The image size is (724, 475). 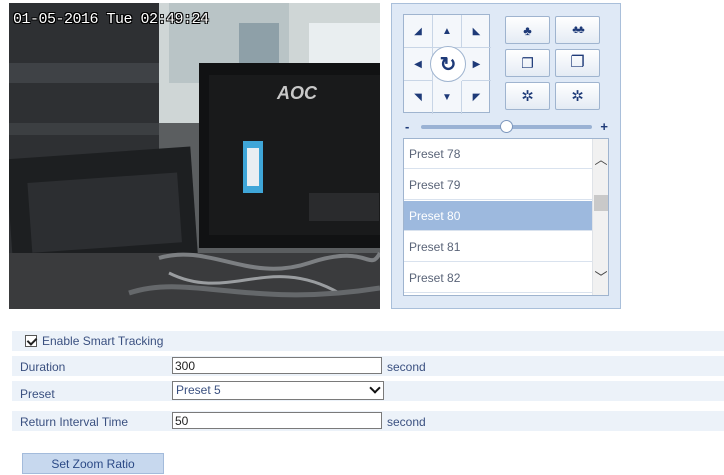 I want to click on focus-far-button: ❐, so click(x=577, y=63).